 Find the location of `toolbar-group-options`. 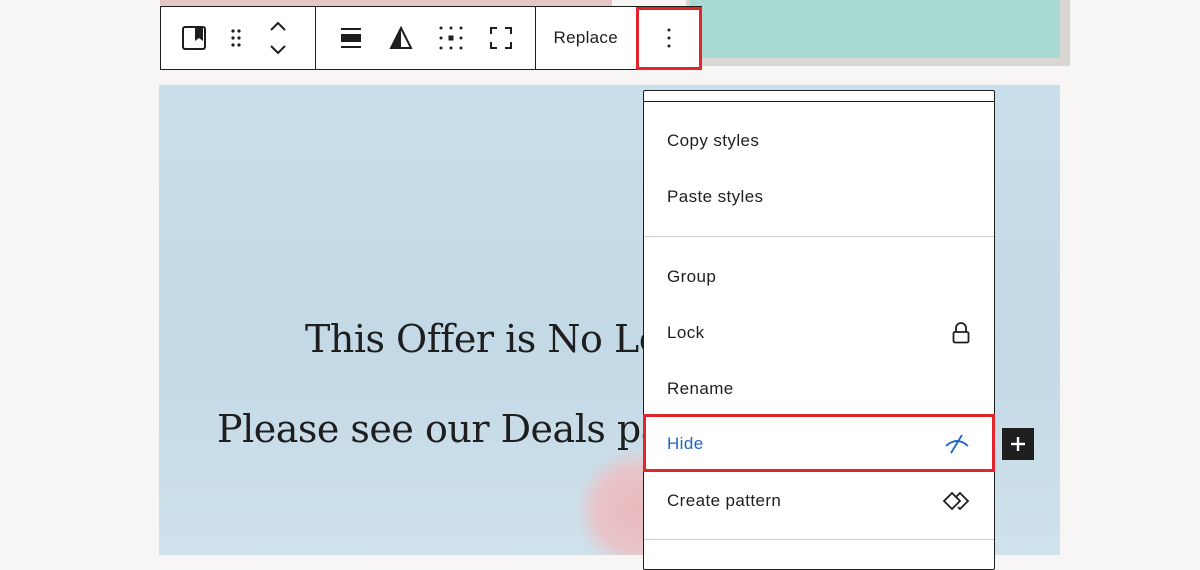

toolbar-group-options is located at coordinates (669, 38).